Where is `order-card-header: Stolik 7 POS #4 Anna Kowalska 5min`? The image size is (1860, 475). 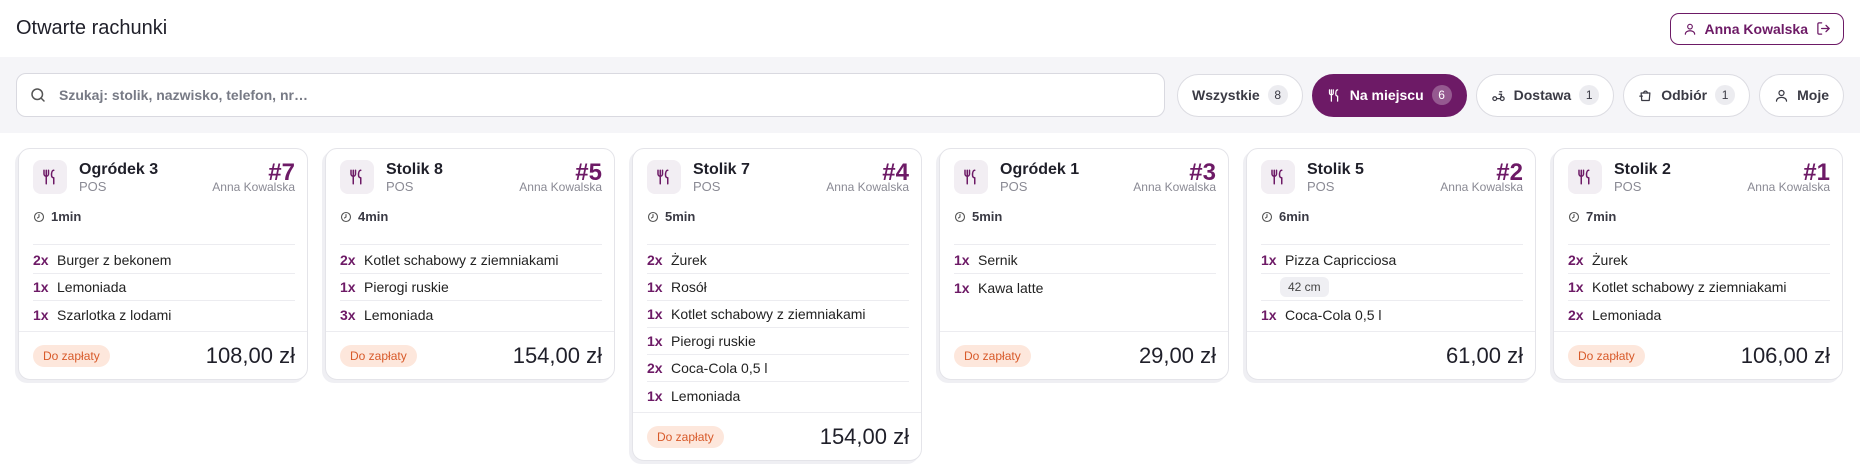 order-card-header: Stolik 7 POS #4 Anna Kowalska 5min is located at coordinates (777, 196).